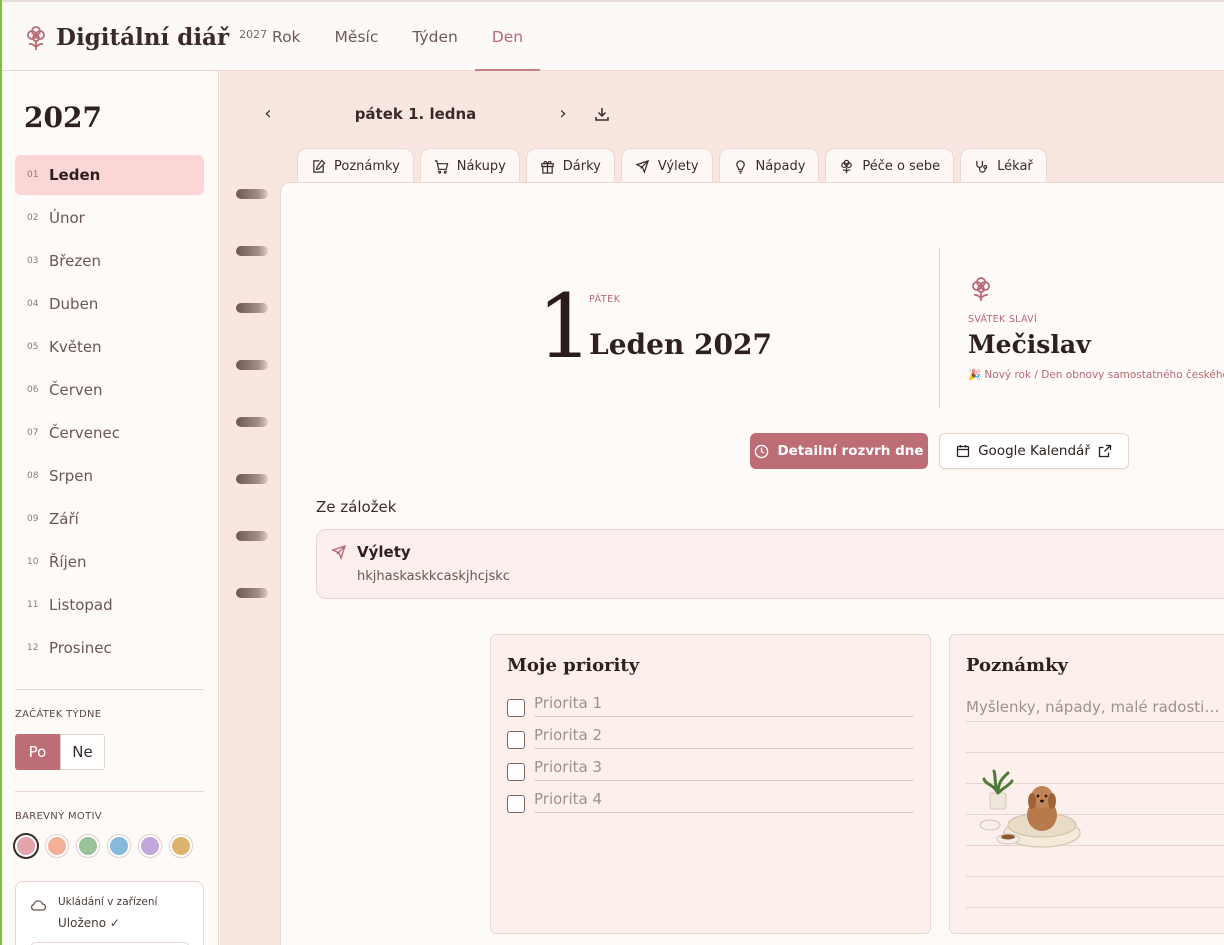 The height and width of the screenshot is (945, 1224). I want to click on lightbulb-icon, so click(740, 167).